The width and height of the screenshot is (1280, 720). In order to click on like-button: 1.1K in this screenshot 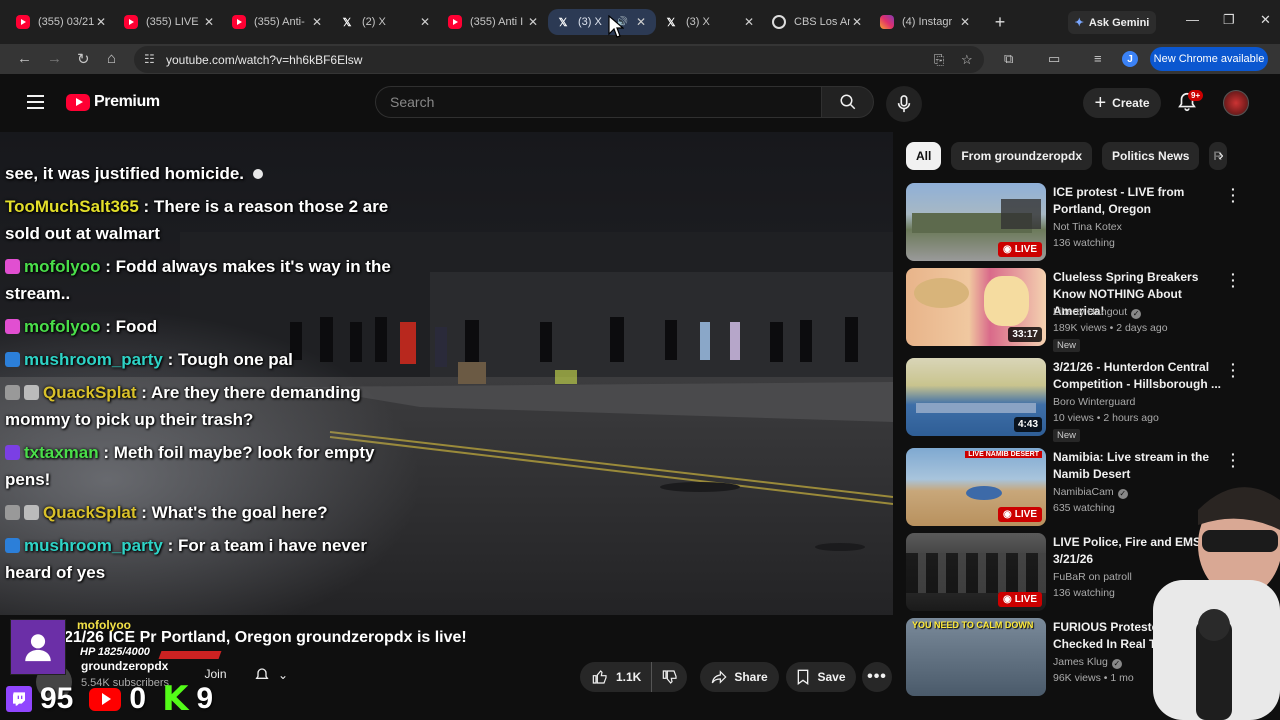, I will do `click(616, 677)`.